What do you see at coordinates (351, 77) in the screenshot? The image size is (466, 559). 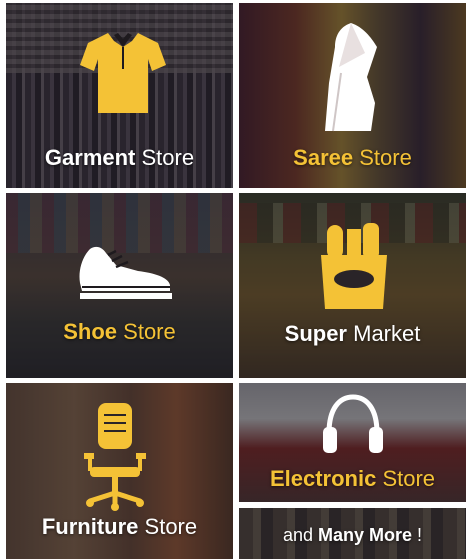 I see `saree-icon` at bounding box center [351, 77].